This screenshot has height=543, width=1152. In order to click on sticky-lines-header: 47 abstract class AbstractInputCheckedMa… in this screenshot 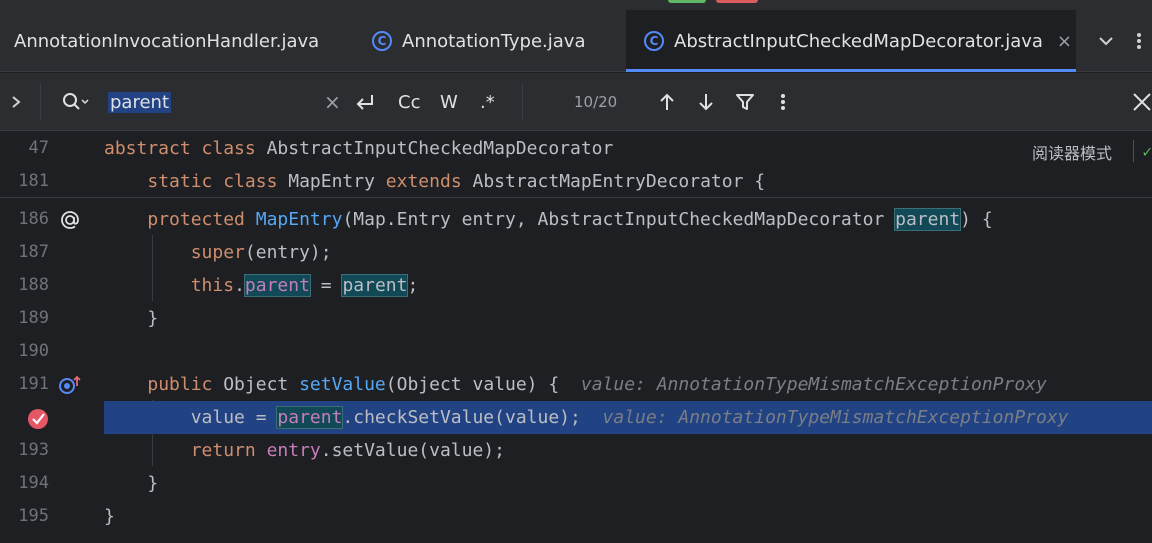, I will do `click(576, 165)`.